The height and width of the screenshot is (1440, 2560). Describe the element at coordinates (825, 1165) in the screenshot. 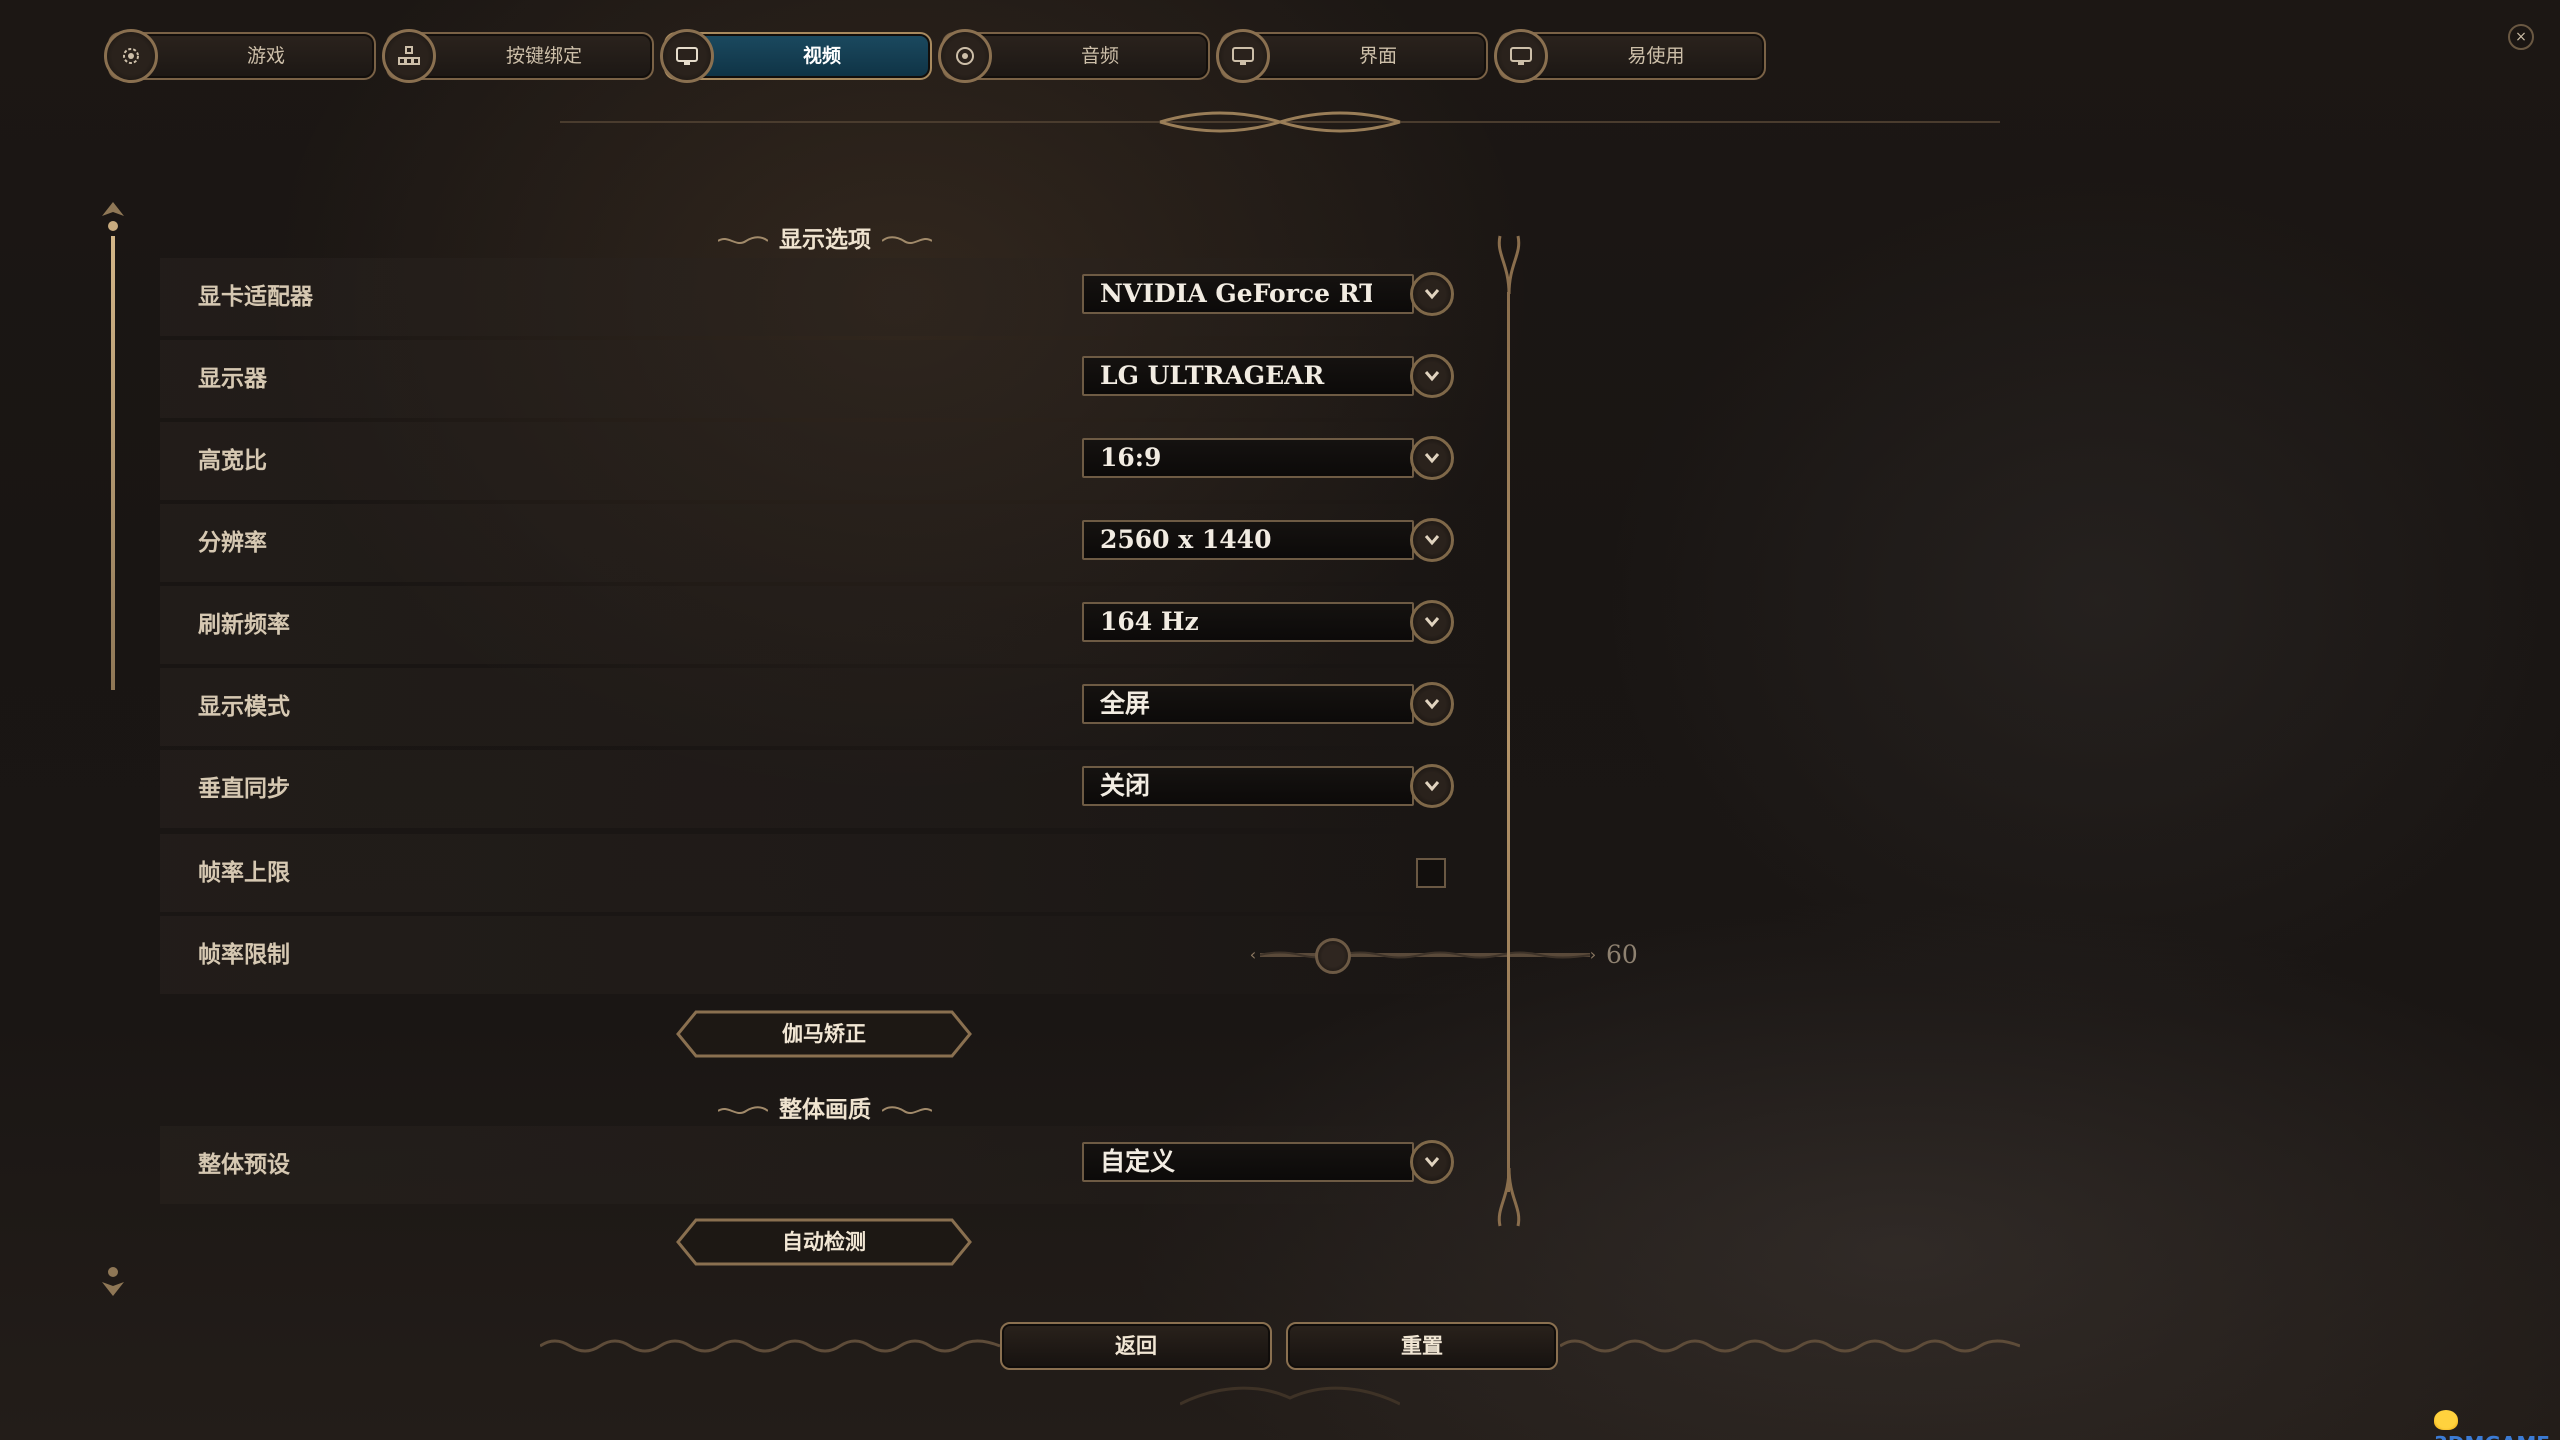

I see `setting-row-preset: 整体预设 自定义` at that location.